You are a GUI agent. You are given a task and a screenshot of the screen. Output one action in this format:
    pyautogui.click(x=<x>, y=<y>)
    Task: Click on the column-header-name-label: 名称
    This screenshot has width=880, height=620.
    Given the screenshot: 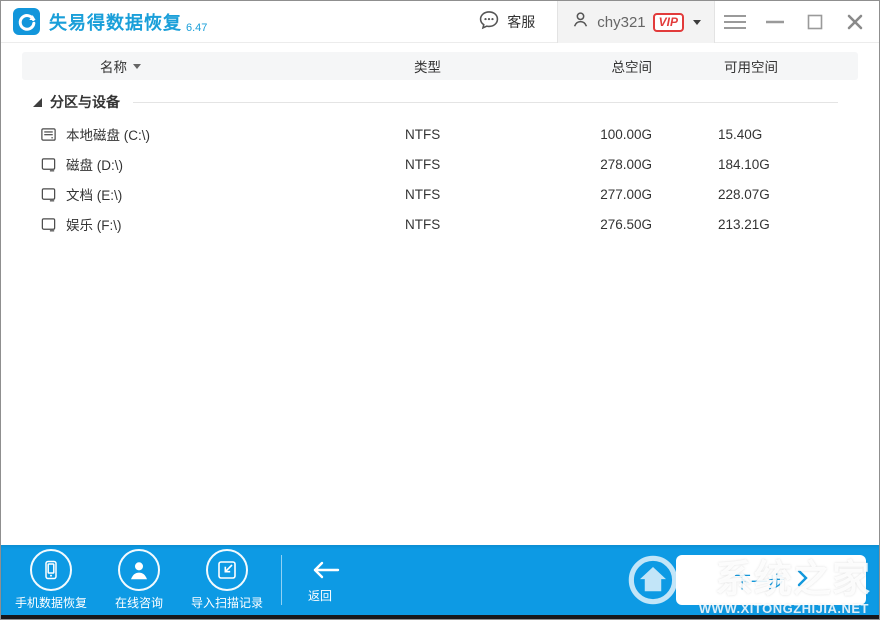 What is the action you would take?
    pyautogui.click(x=113, y=67)
    